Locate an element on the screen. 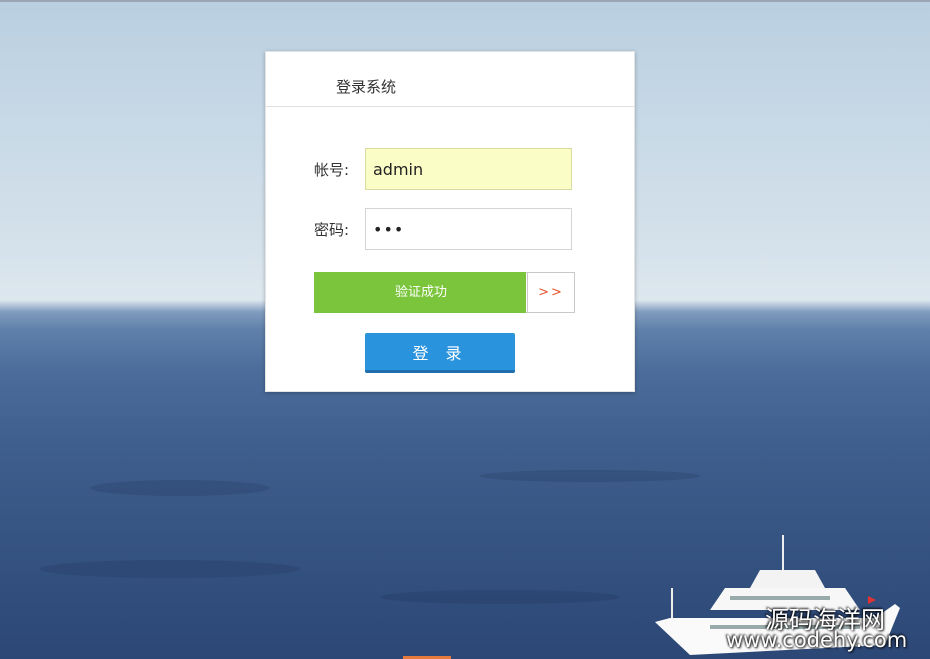 The height and width of the screenshot is (659, 930). panel-header: 登录系统 is located at coordinates (450, 79).